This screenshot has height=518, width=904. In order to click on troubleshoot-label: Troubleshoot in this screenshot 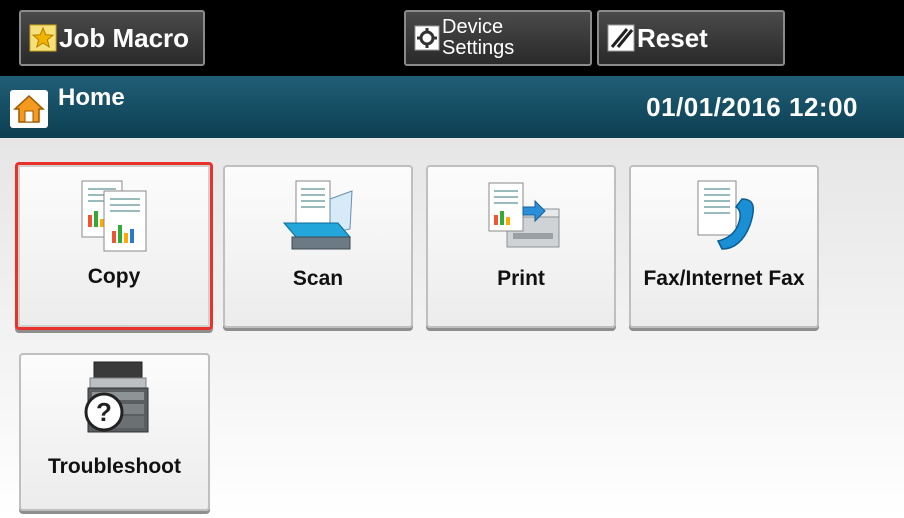, I will do `click(114, 466)`.